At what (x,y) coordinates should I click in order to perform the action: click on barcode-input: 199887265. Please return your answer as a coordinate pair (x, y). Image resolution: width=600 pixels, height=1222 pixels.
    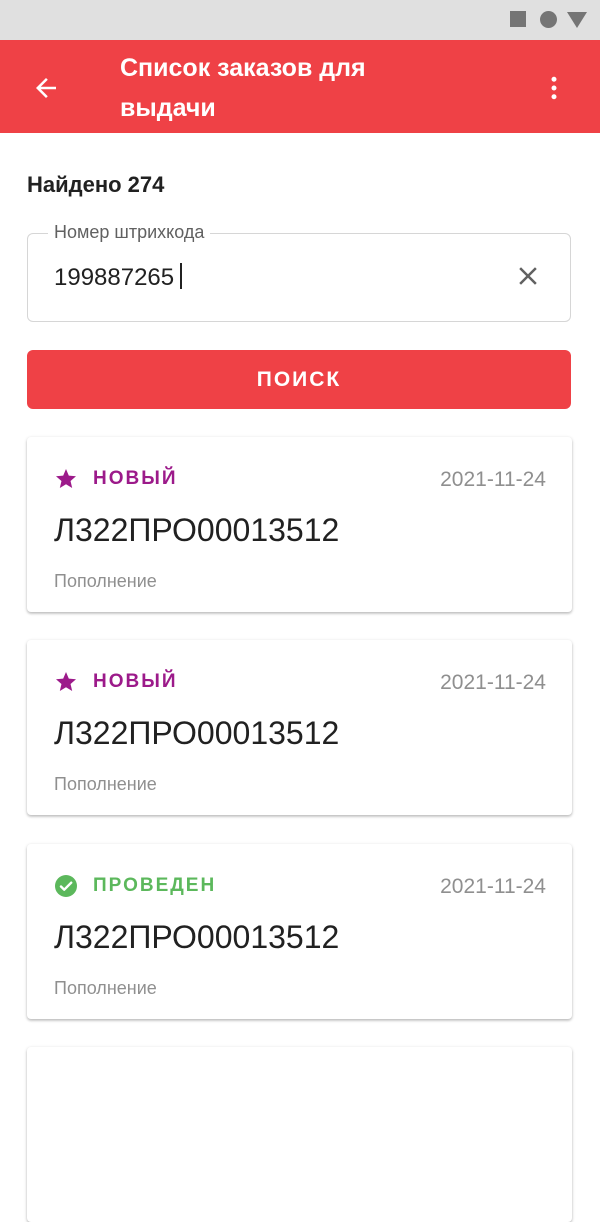
    Looking at the image, I should click on (118, 277).